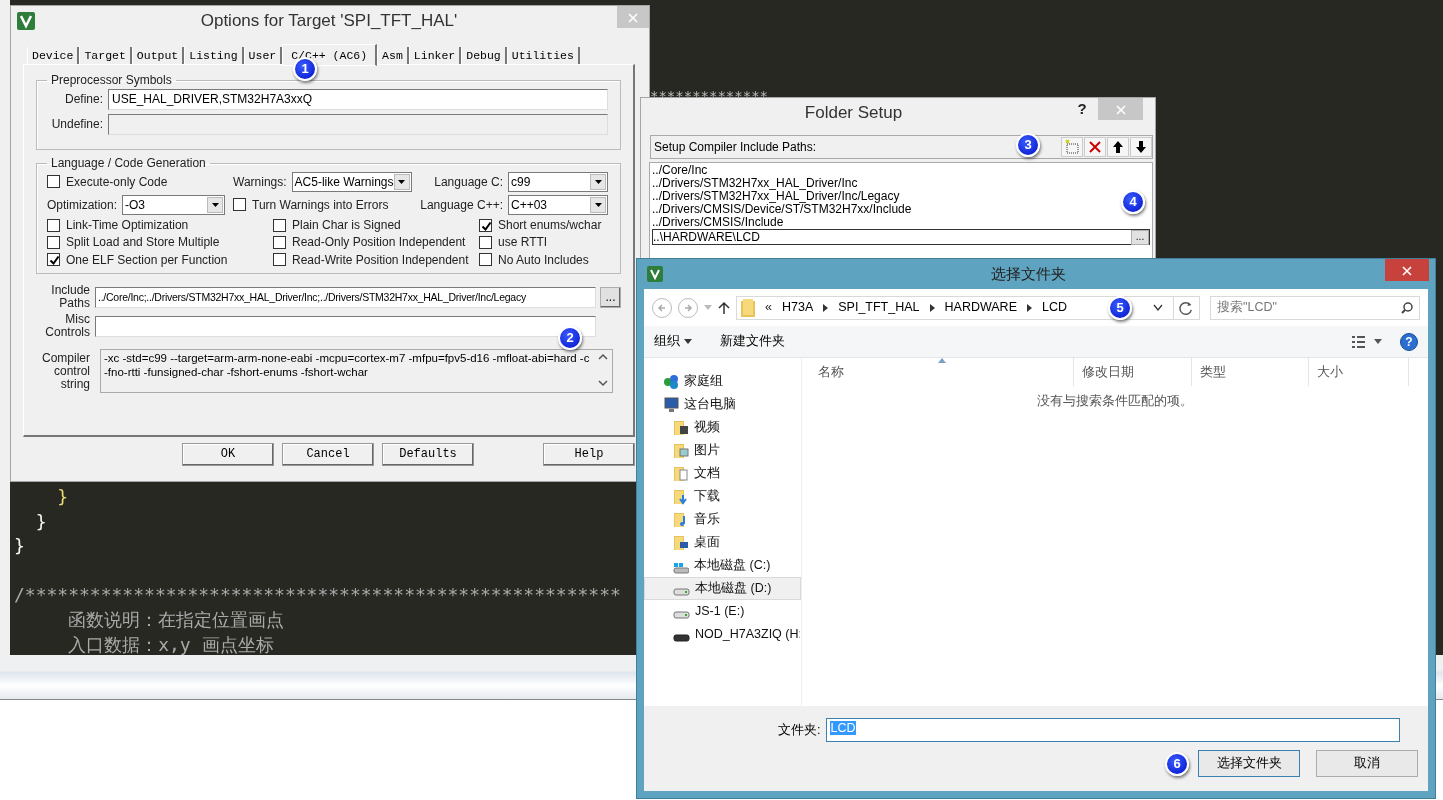  I want to click on dialog-button: Cancel, so click(328, 454).